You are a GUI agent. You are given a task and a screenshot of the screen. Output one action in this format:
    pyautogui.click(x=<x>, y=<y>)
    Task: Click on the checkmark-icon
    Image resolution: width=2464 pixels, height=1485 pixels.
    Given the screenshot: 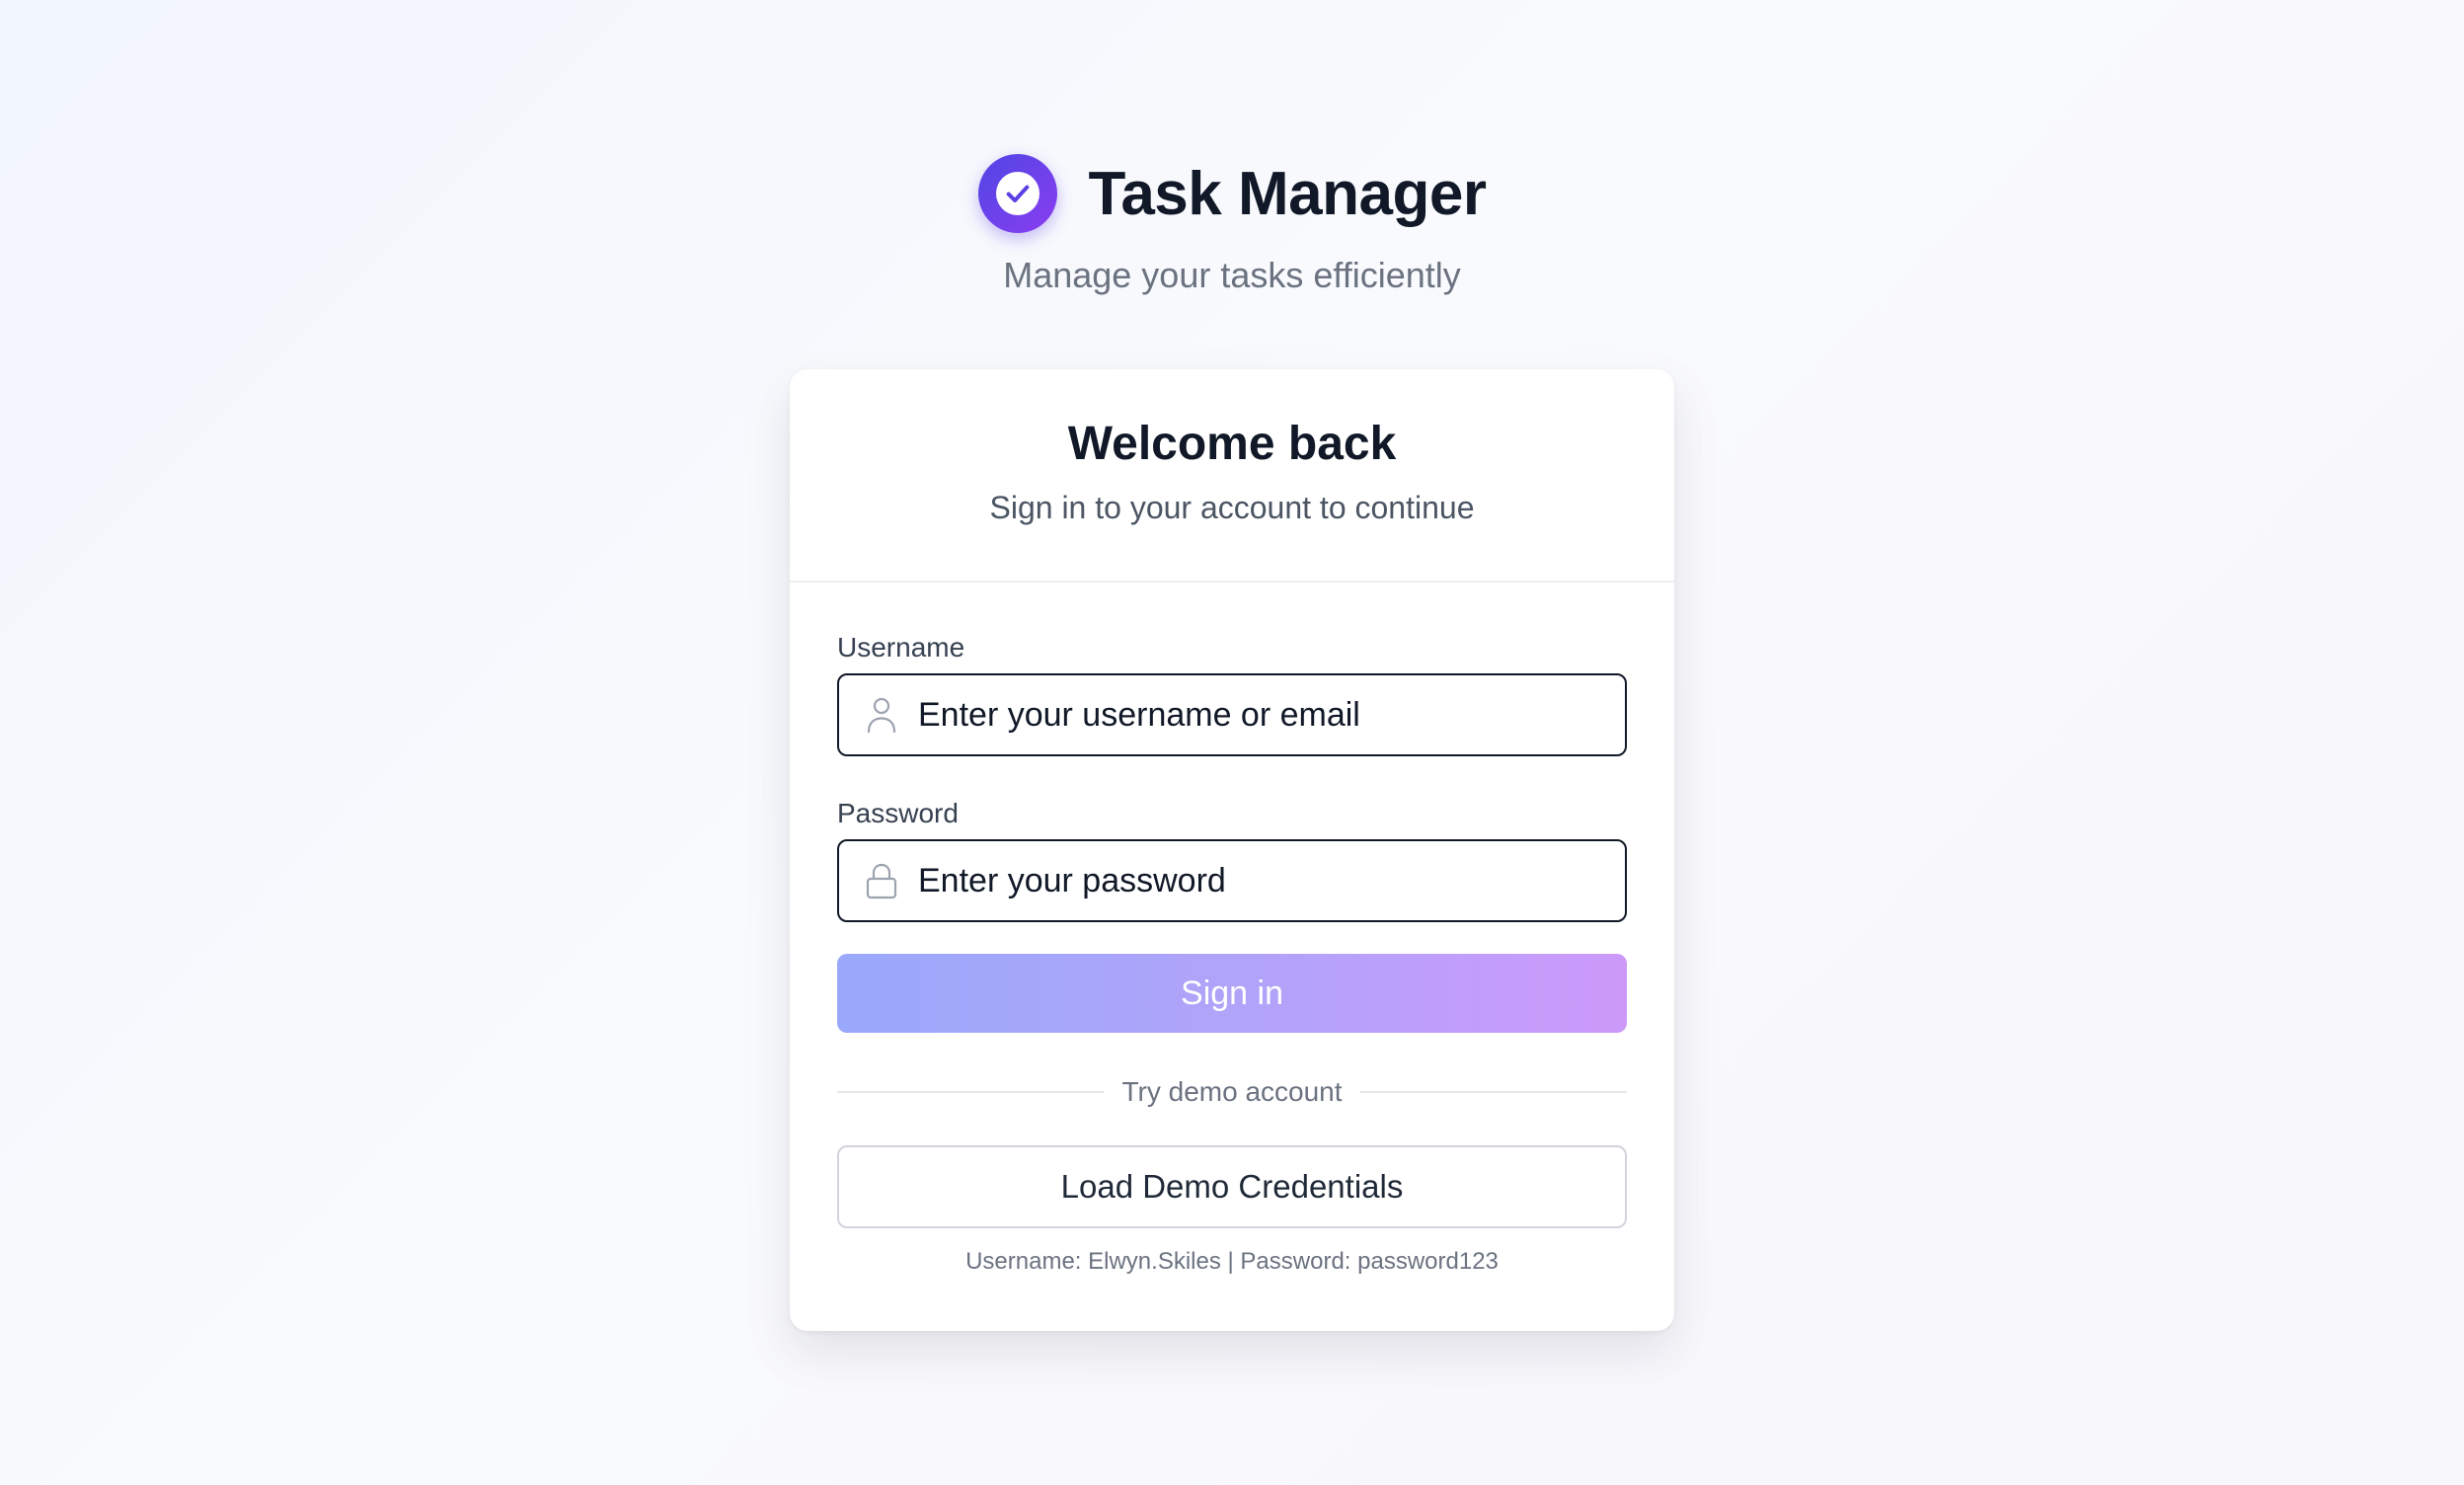 What is the action you would take?
    pyautogui.click(x=1017, y=193)
    